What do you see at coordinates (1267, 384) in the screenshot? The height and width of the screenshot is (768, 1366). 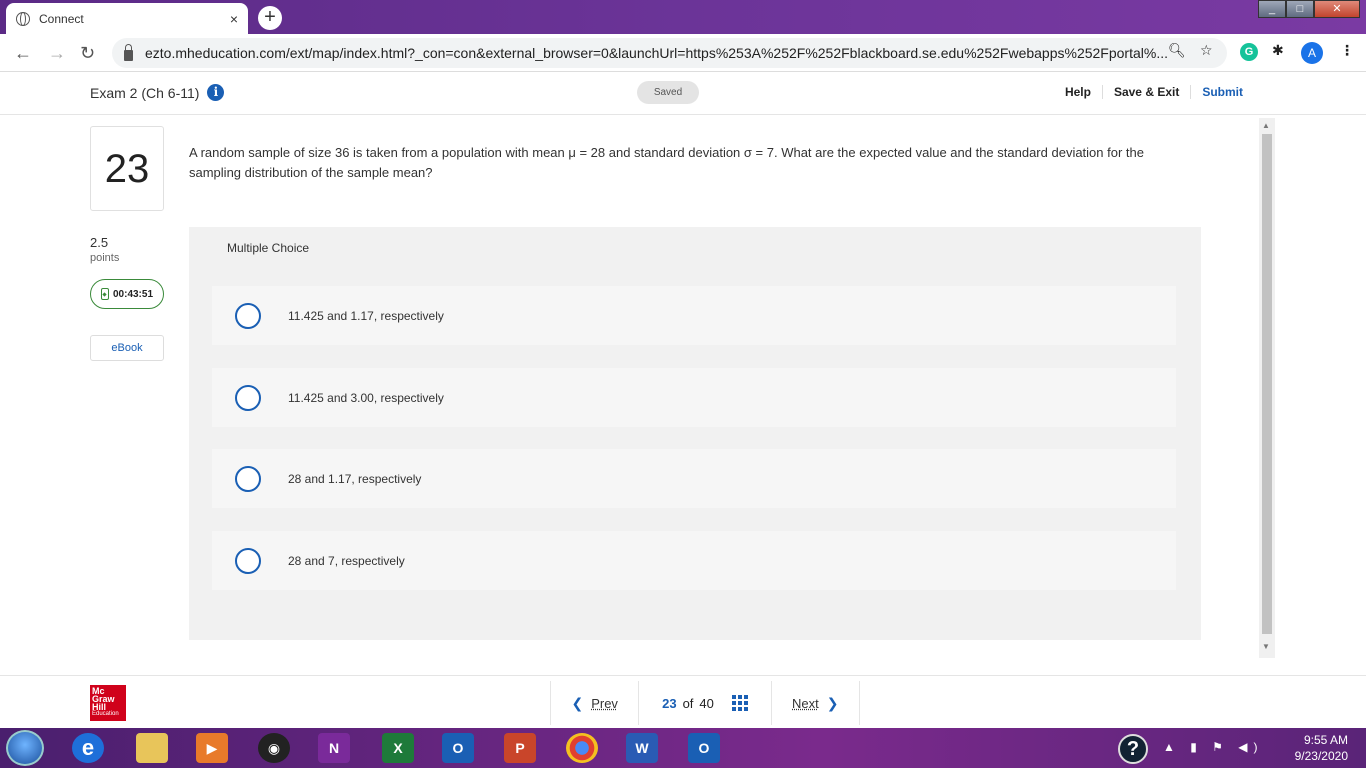 I see `scrollbar-thumb` at bounding box center [1267, 384].